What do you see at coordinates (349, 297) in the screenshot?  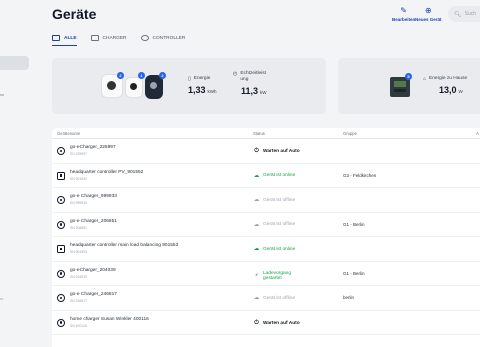 I see `device-group: berlin` at bounding box center [349, 297].